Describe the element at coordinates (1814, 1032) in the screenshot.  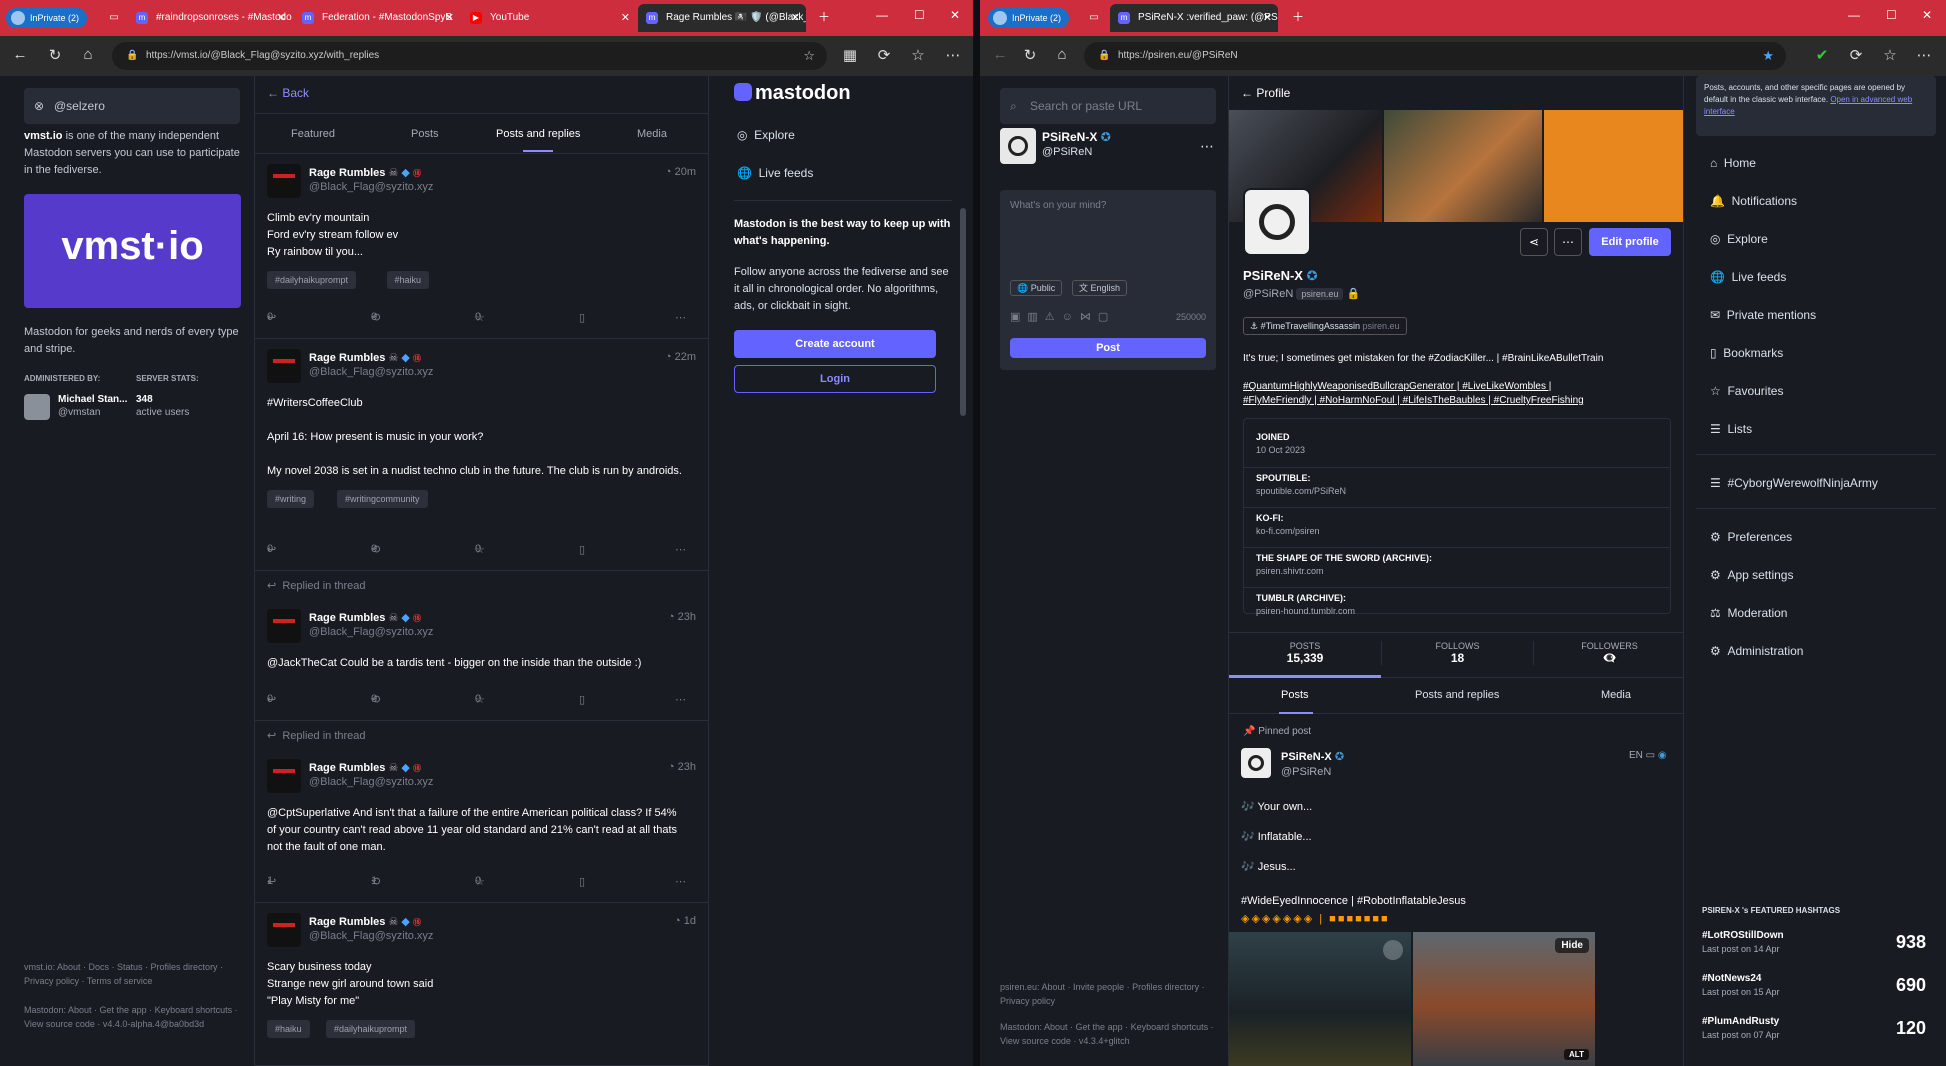
I see `featured-hashtag: #PlumAndRusty Last post on 07 Apr 120` at that location.